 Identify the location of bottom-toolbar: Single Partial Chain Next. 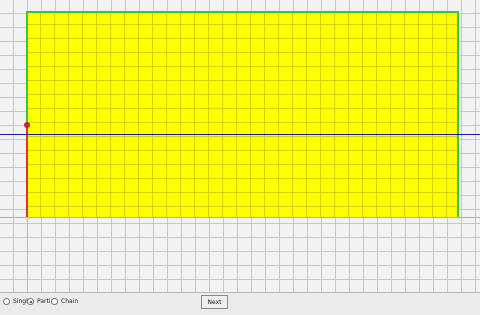
(240, 303).